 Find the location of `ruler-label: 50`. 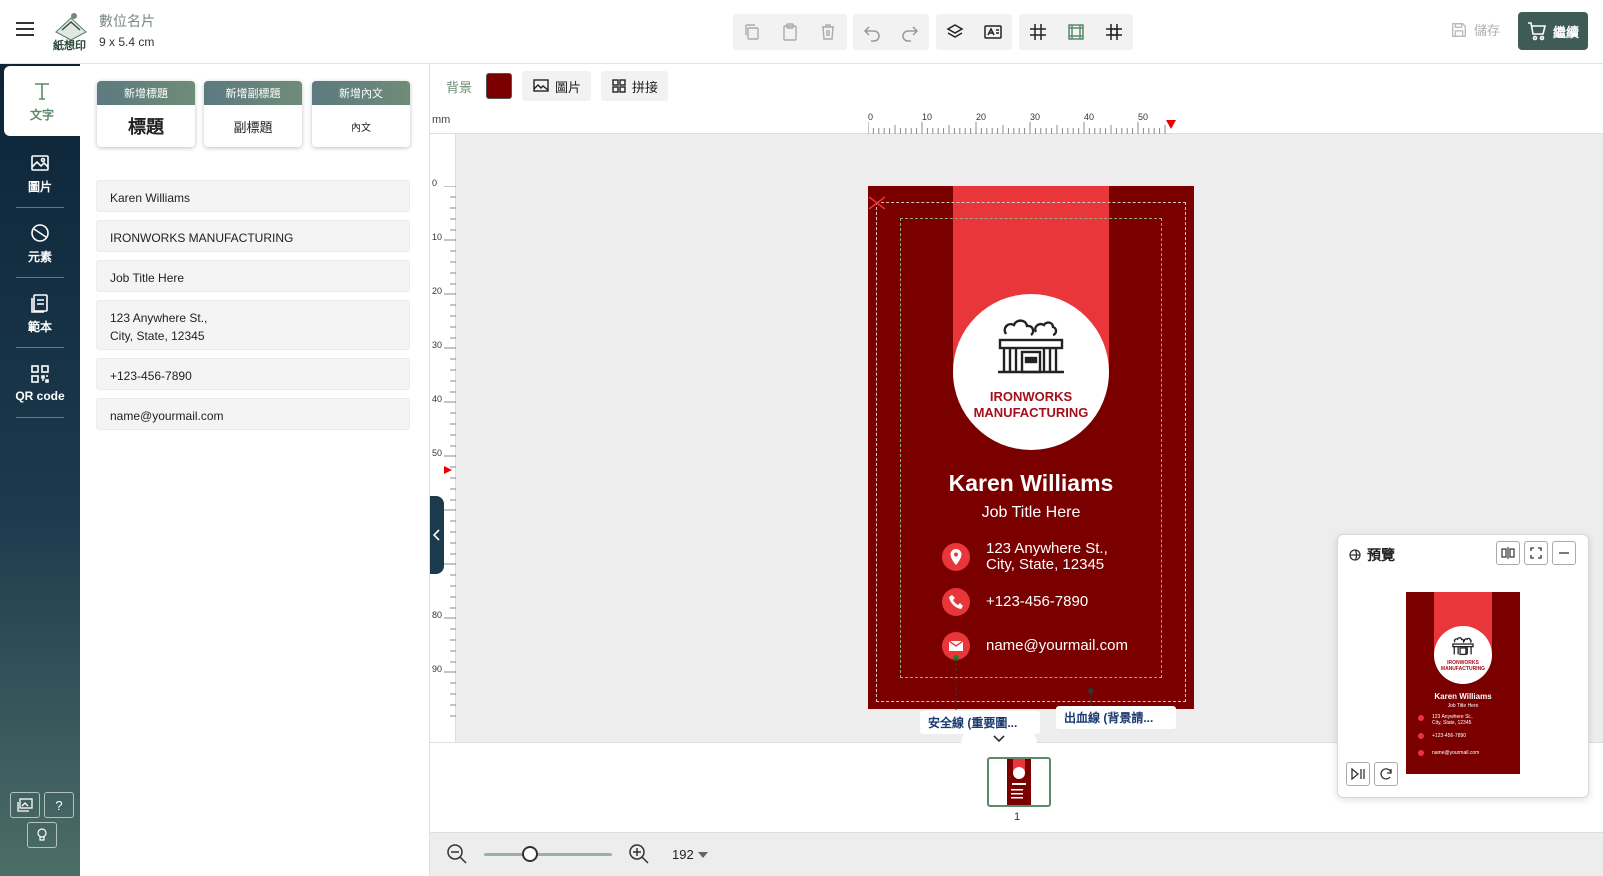

ruler-label: 50 is located at coordinates (437, 453).